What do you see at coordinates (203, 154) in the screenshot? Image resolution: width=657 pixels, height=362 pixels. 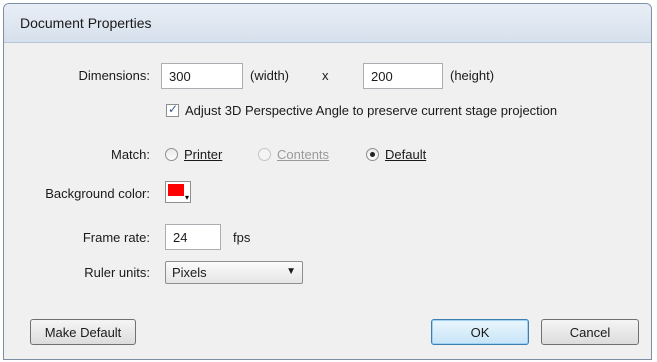 I see `match-printer-label: Printer` at bounding box center [203, 154].